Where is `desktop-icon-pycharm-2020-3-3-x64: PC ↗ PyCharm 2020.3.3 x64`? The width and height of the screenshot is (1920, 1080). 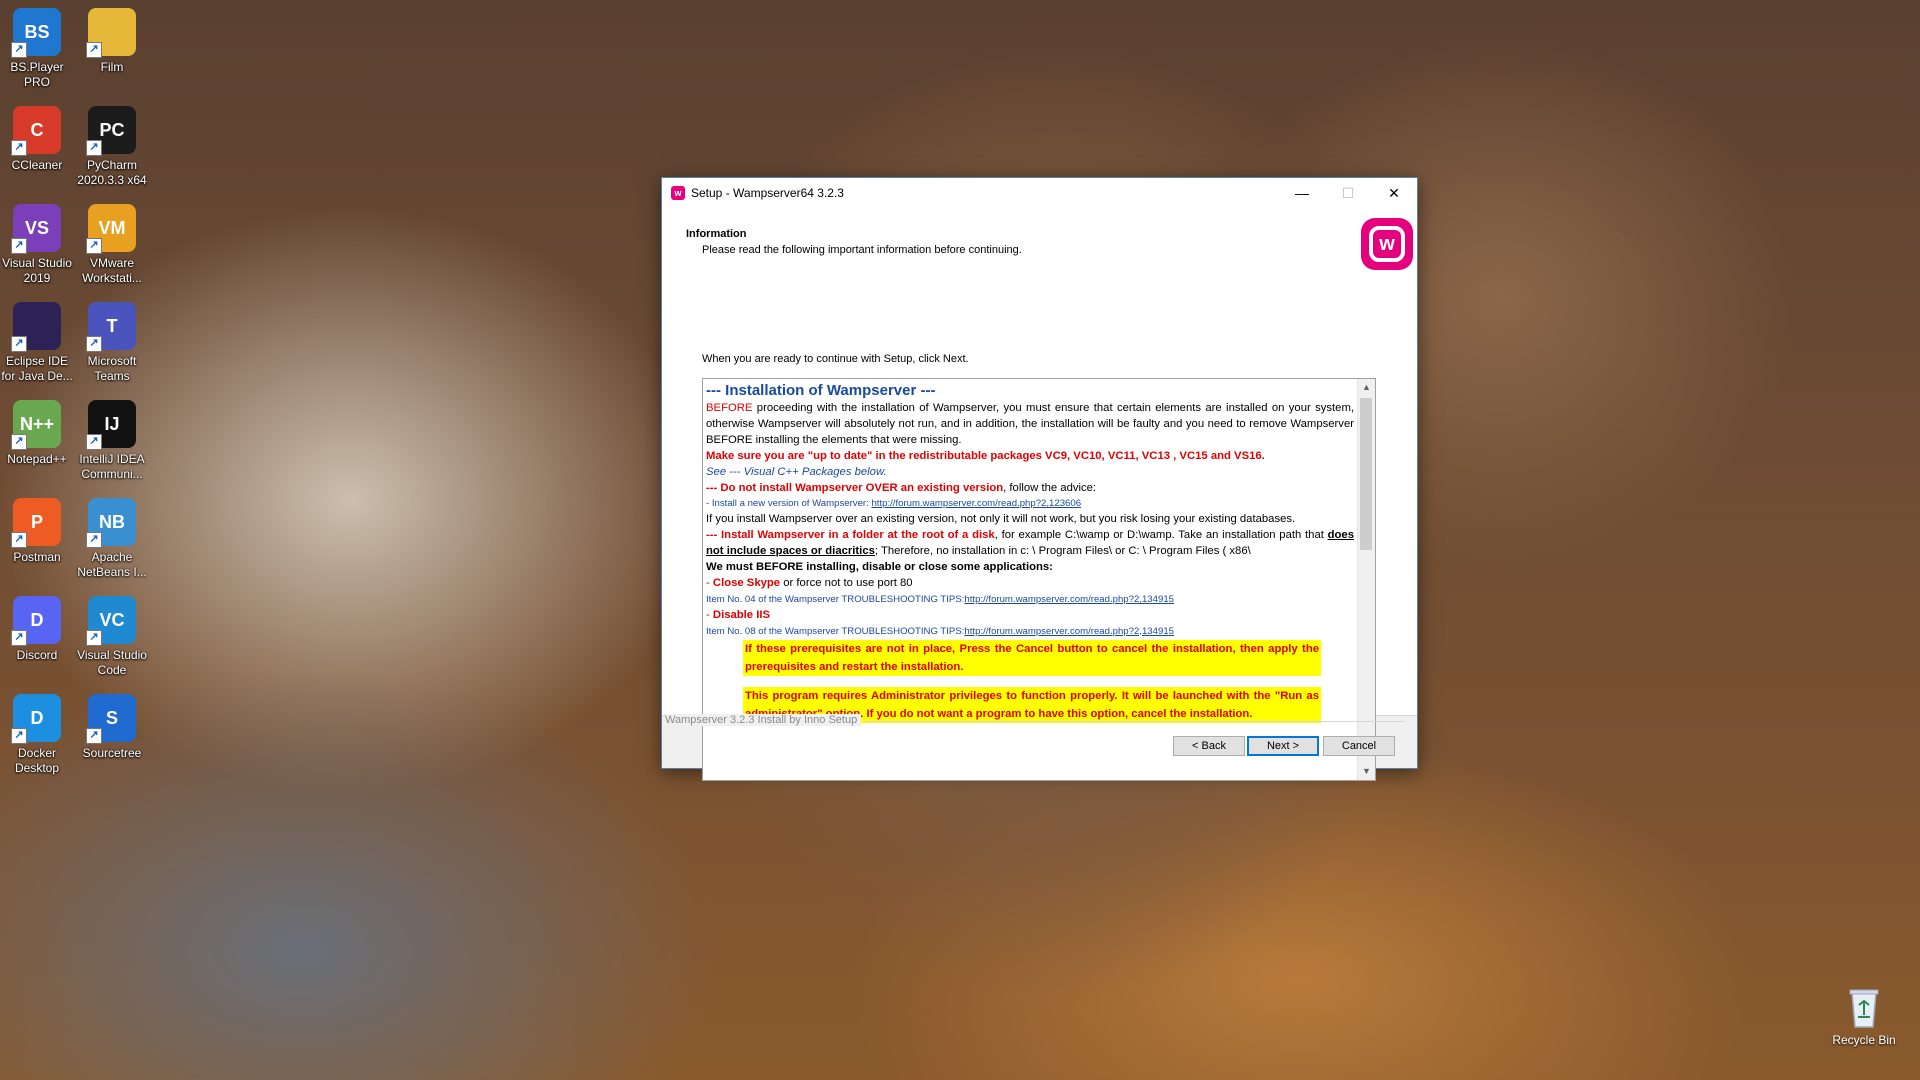
desktop-icon-pycharm-2020-3-3-x64: PC ↗ PyCharm 2020.3.3 x64 is located at coordinates (112, 147).